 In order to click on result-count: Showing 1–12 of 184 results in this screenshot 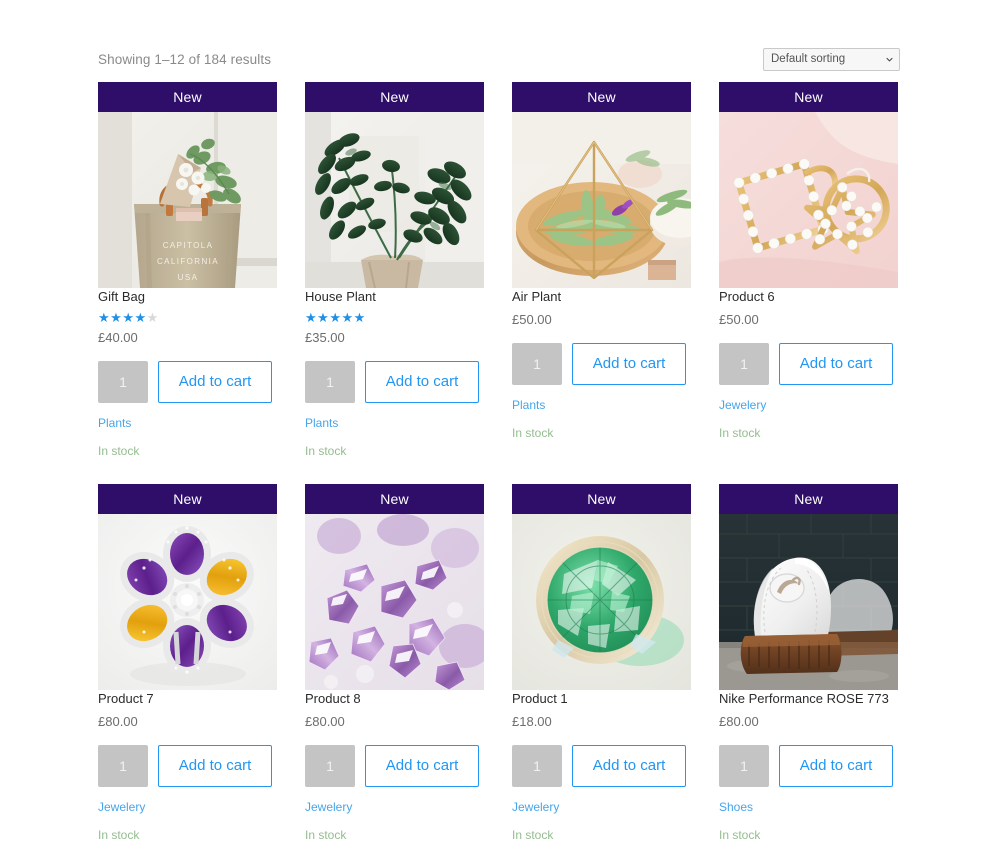, I will do `click(185, 59)`.